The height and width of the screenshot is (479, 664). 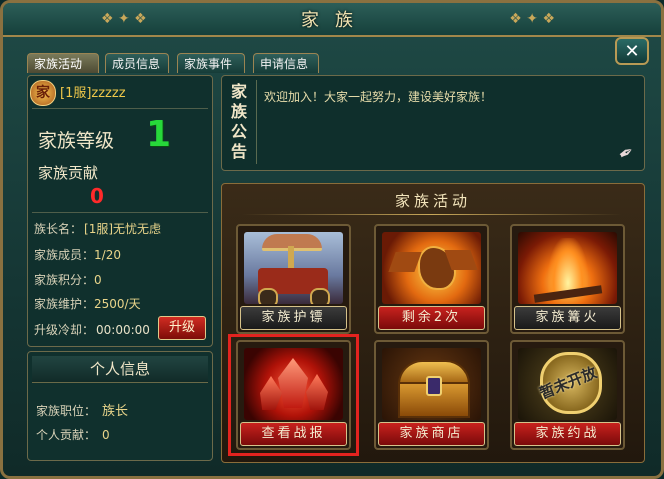 I want to click on position-row: 家族职位： 族长, so click(x=82, y=409).